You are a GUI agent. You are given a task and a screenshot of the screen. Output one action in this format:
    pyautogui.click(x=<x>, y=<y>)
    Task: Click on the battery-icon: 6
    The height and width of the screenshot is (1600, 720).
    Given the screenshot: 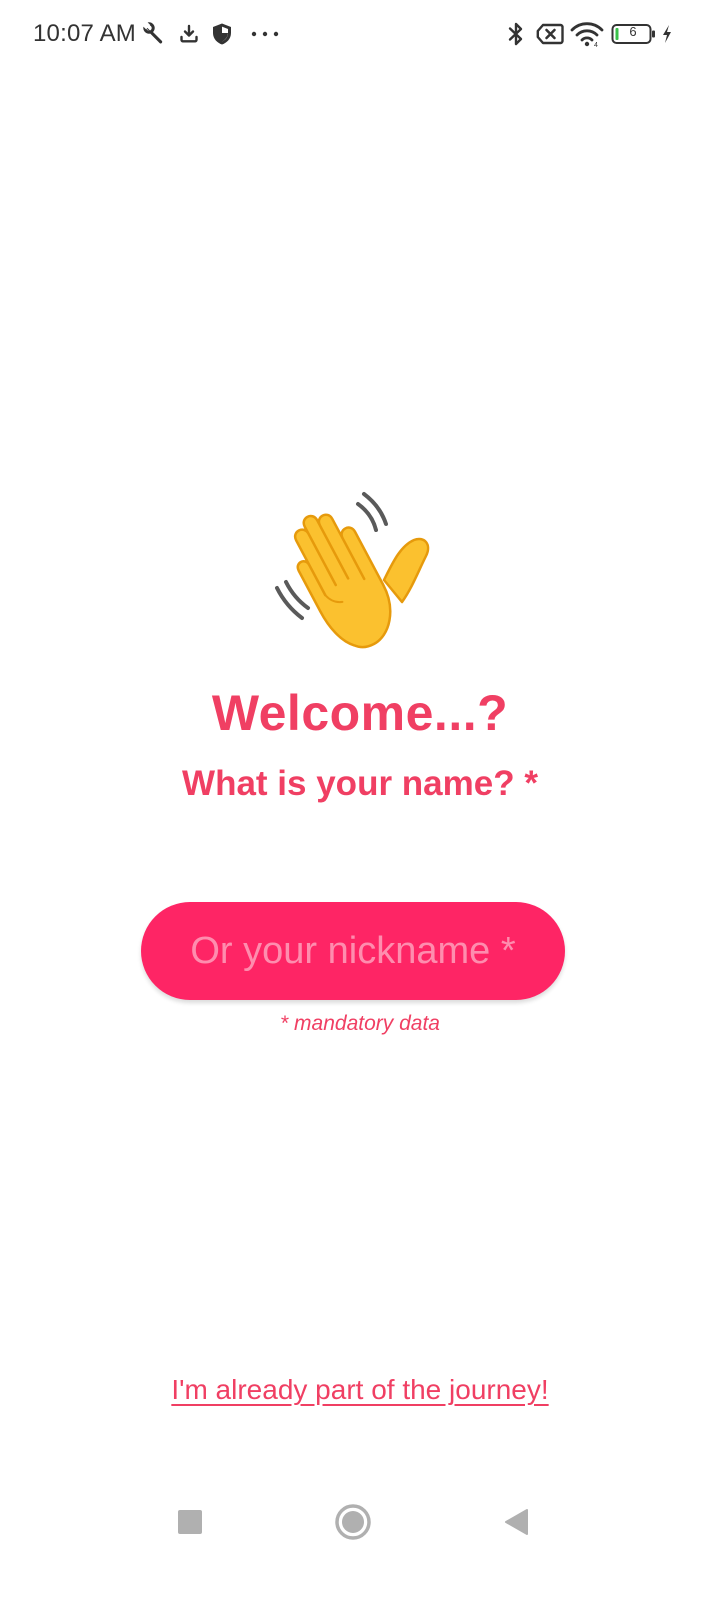 What is the action you would take?
    pyautogui.click(x=634, y=34)
    